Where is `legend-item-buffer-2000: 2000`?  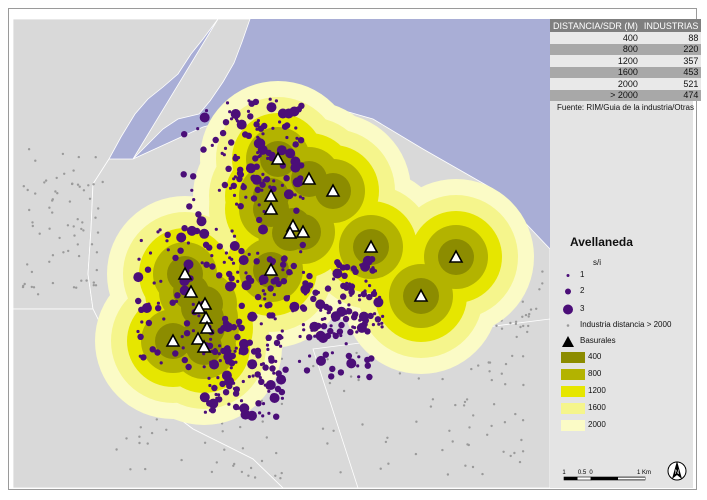
legend-item-buffer-2000: 2000 is located at coordinates (625, 425).